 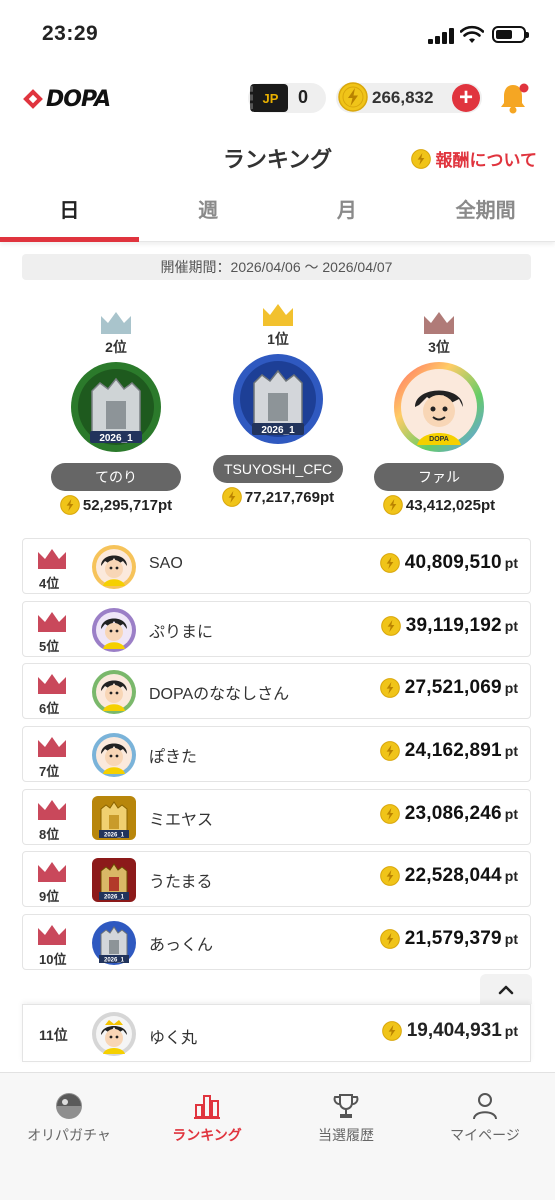 I want to click on scroll-to-top-button, so click(x=506, y=989).